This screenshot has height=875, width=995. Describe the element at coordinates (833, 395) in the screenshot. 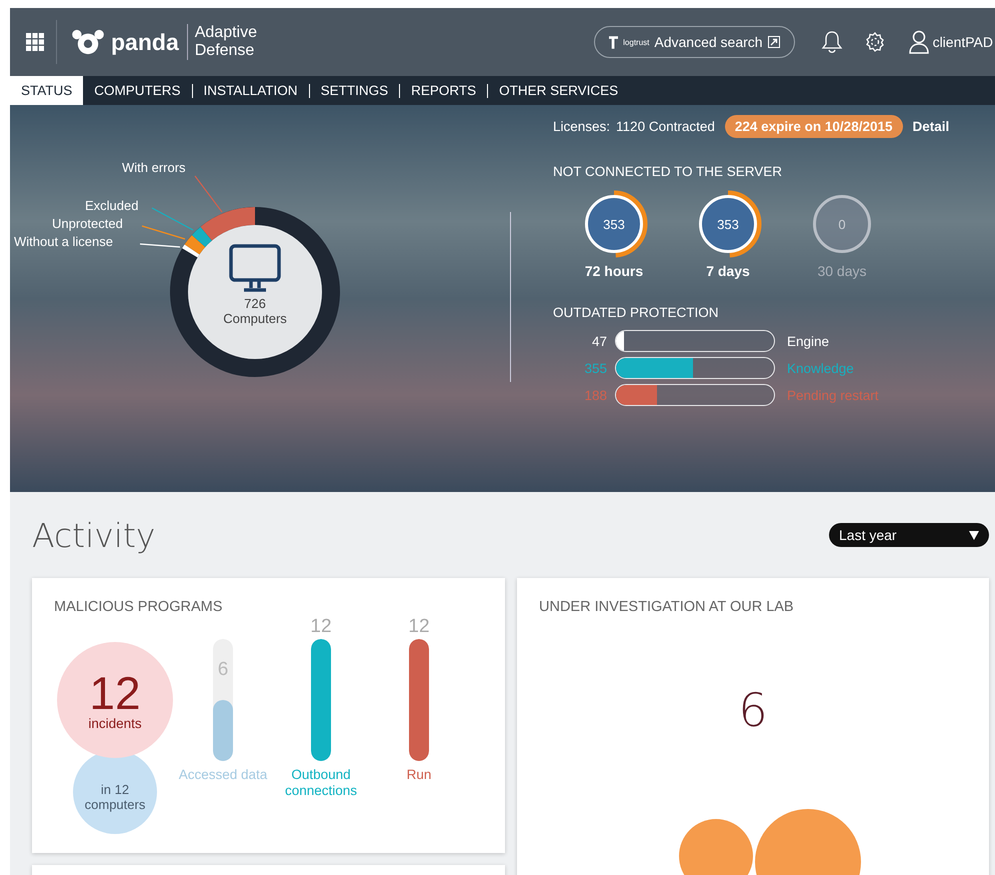

I see `bar-label: Pending restart` at that location.